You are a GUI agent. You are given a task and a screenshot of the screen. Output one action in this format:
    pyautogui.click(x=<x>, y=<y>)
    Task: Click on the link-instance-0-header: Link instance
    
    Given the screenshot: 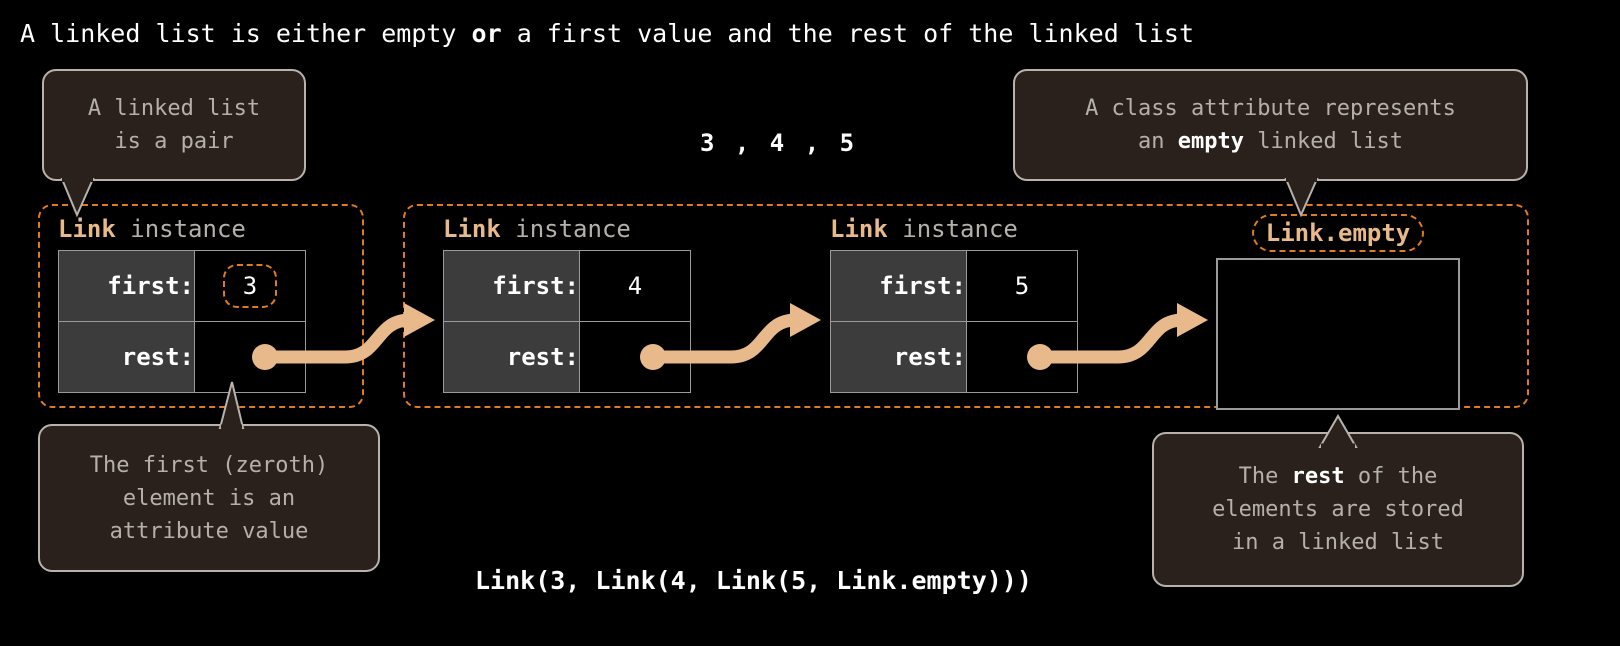 What is the action you would take?
    pyautogui.click(x=182, y=229)
    